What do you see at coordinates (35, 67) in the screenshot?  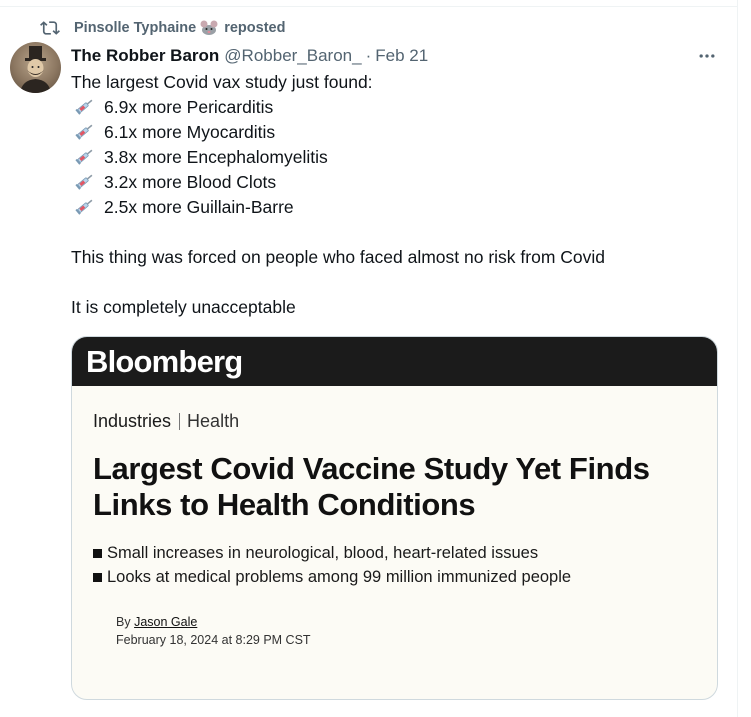 I see `avatar` at bounding box center [35, 67].